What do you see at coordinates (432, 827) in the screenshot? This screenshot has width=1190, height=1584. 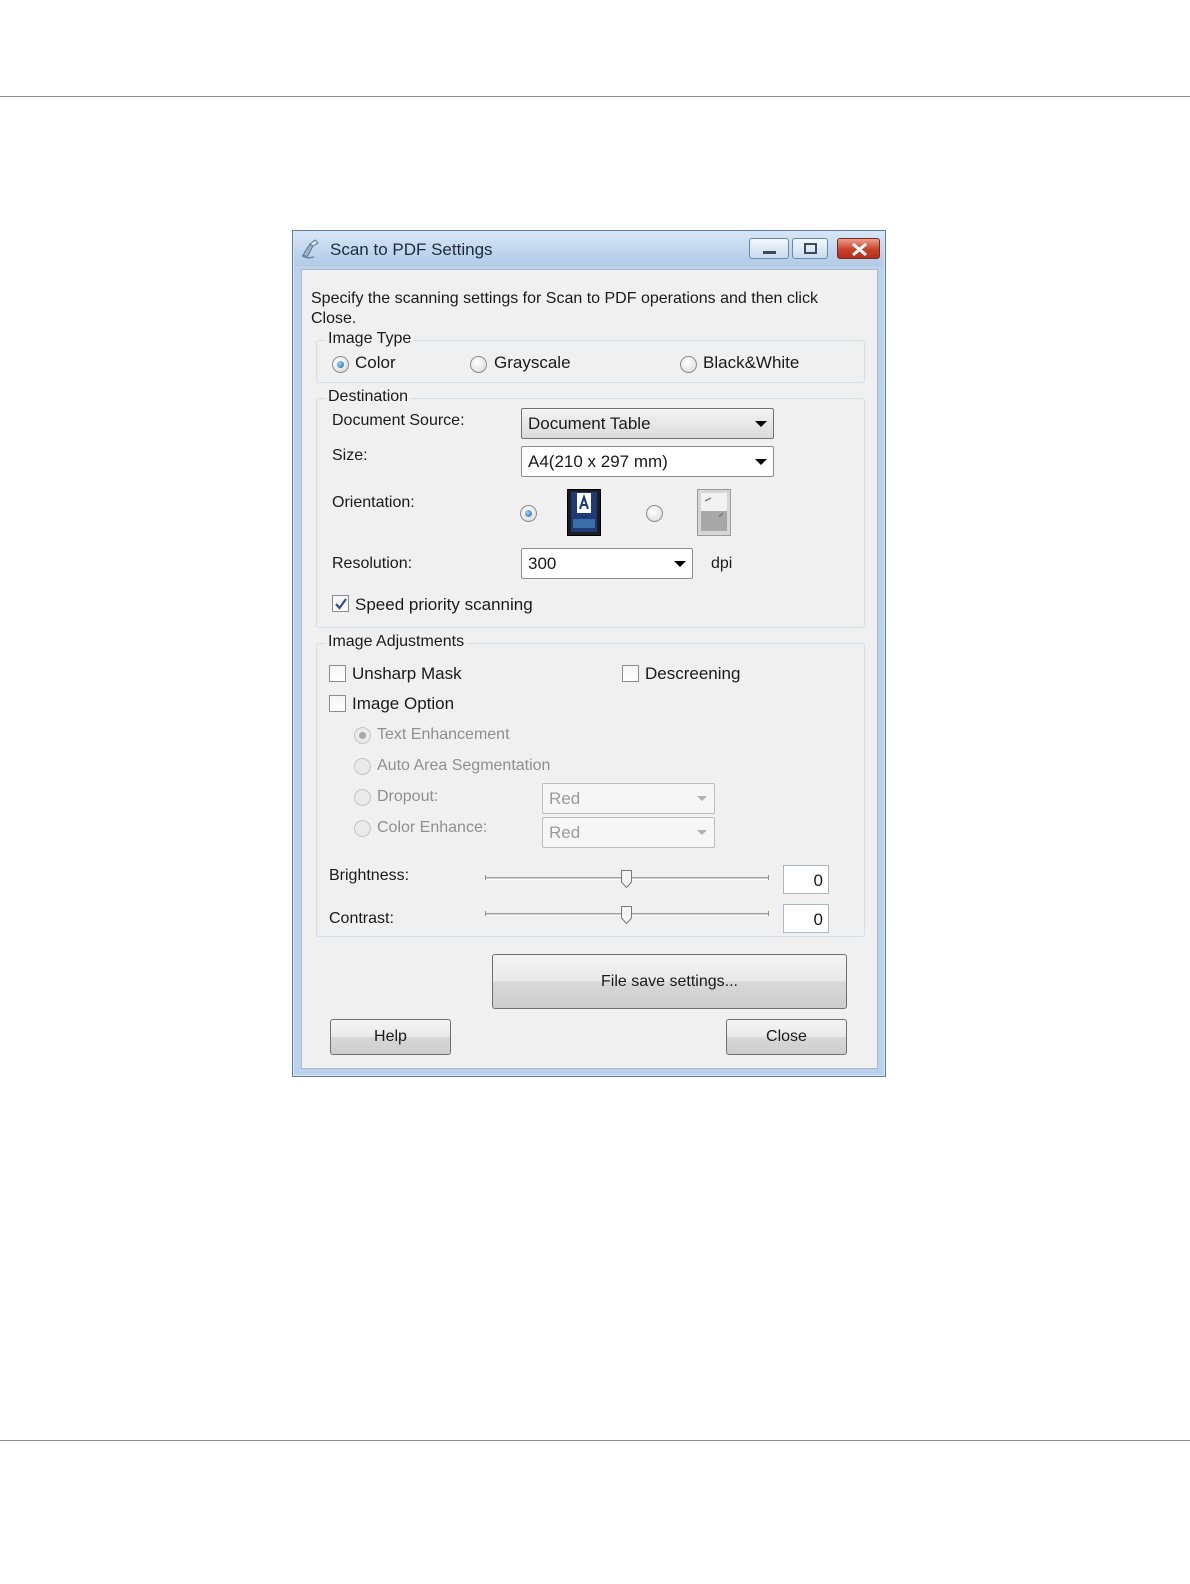 I see `color-enhance-label: Color Enhance:` at bounding box center [432, 827].